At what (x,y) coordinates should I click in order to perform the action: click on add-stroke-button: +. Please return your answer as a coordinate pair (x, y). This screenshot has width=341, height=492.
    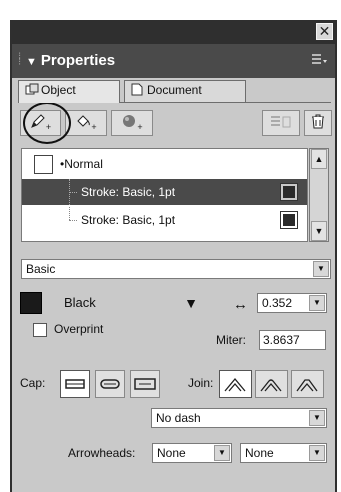
    Looking at the image, I should click on (40, 123).